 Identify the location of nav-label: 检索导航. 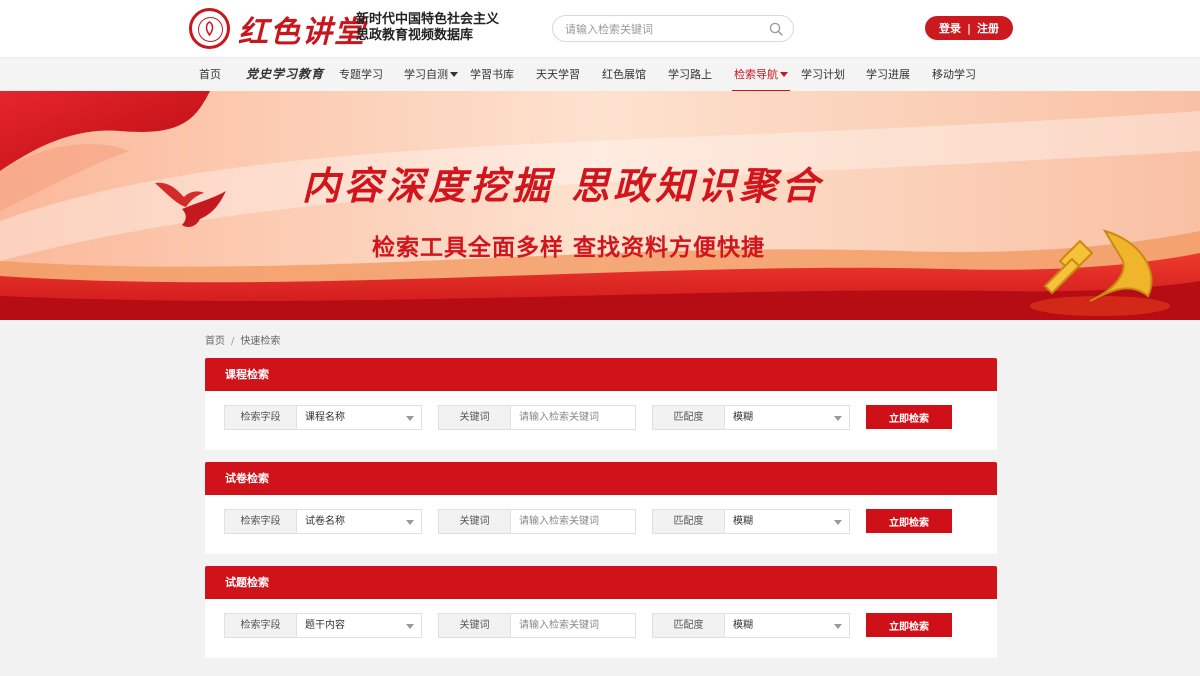
(756, 74).